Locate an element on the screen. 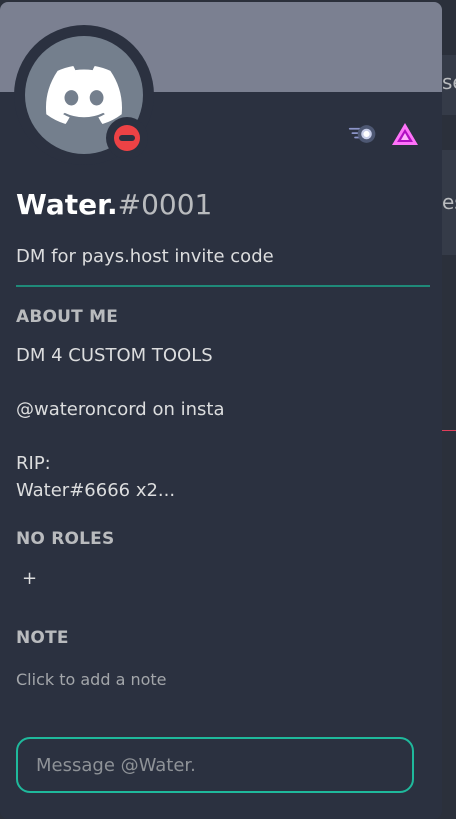  roles-title: NO ROLES is located at coordinates (65, 539).